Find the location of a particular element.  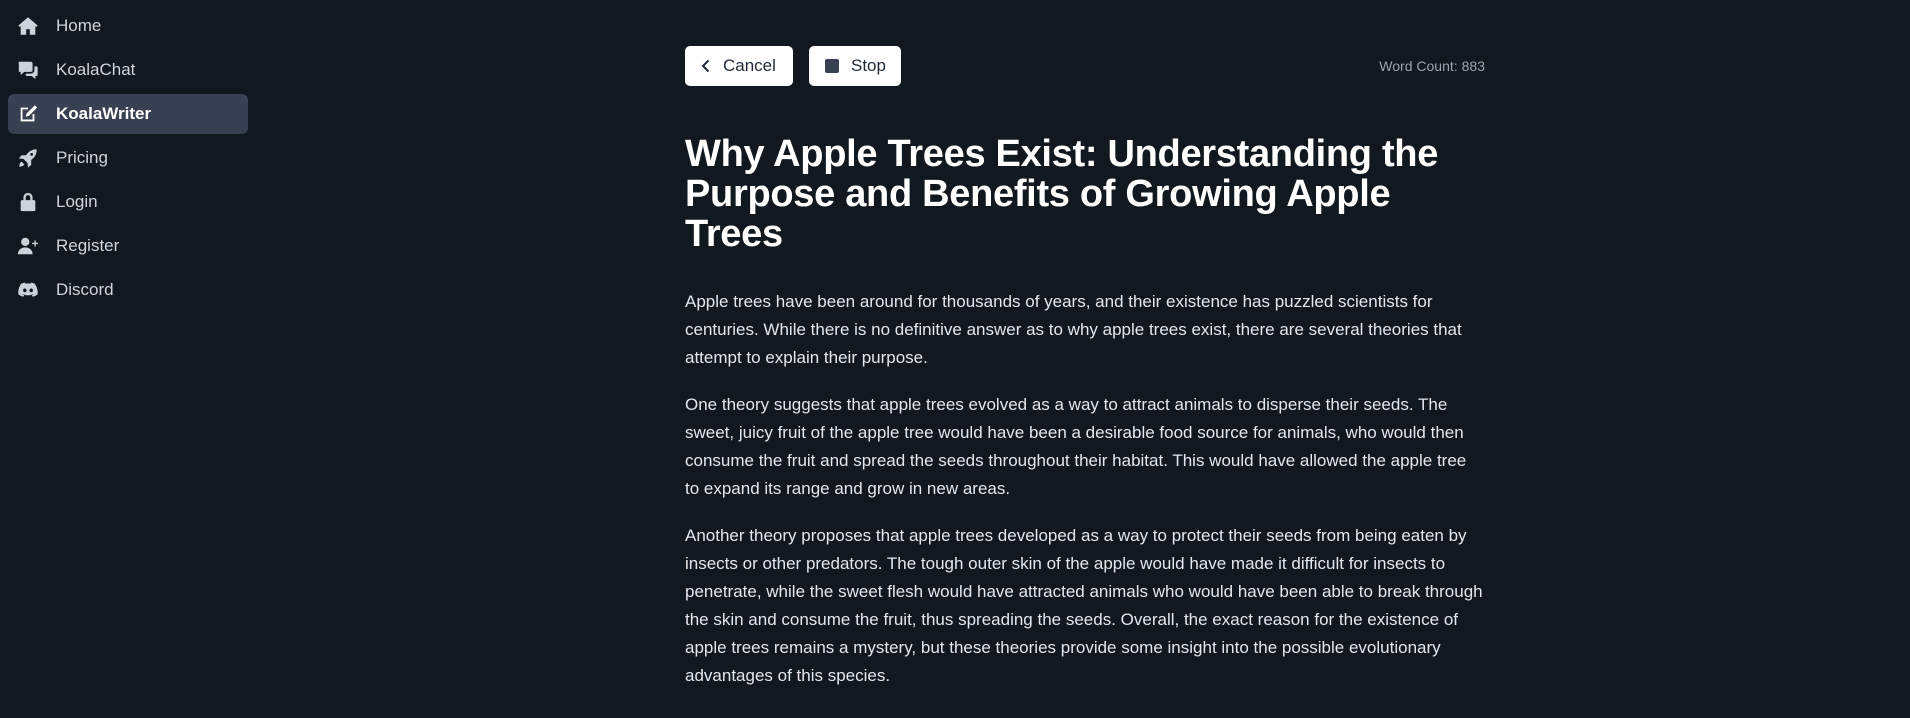

rocket-icon is located at coordinates (28, 158).